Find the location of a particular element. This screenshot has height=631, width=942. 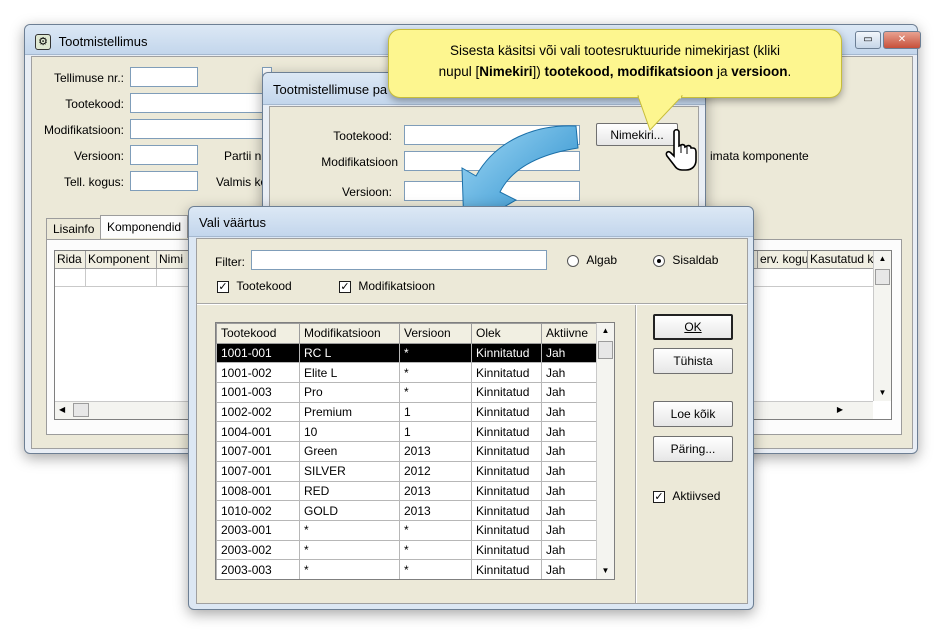

table-row: 1001-002 Elite L * Kinnitatud Jah is located at coordinates (407, 373).